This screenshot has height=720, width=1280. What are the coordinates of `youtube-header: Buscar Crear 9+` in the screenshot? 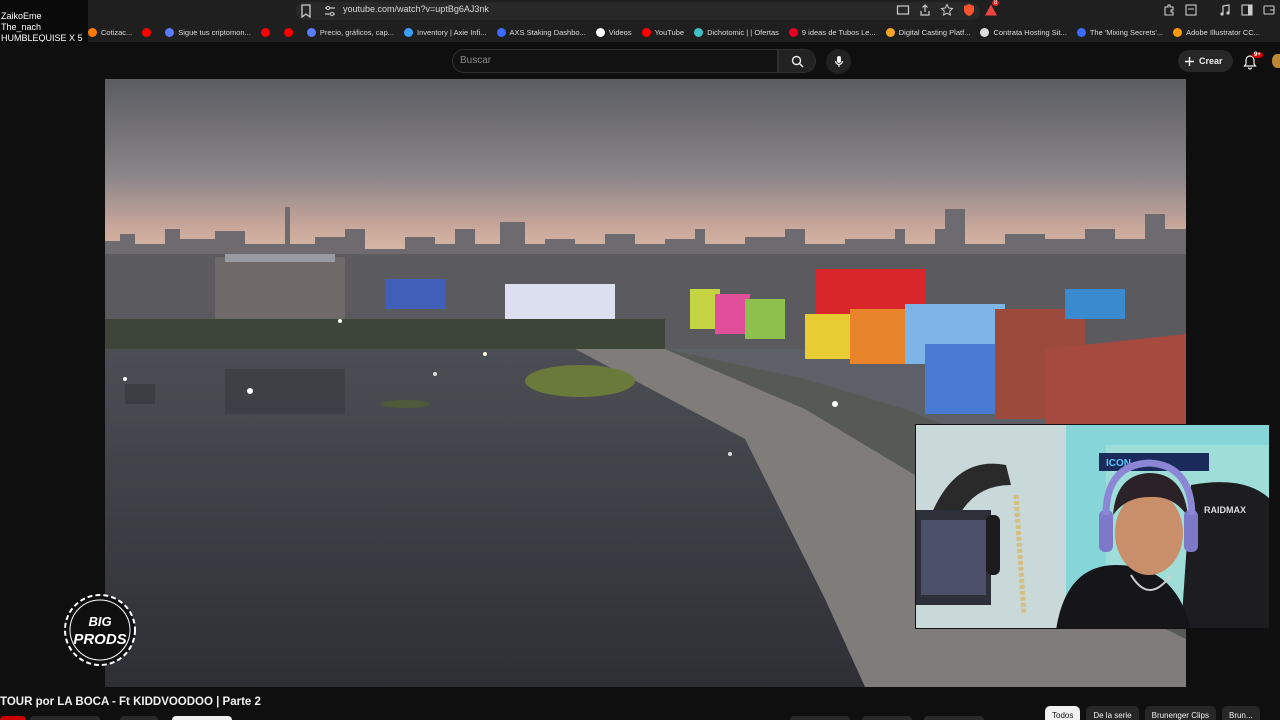 It's located at (640, 60).